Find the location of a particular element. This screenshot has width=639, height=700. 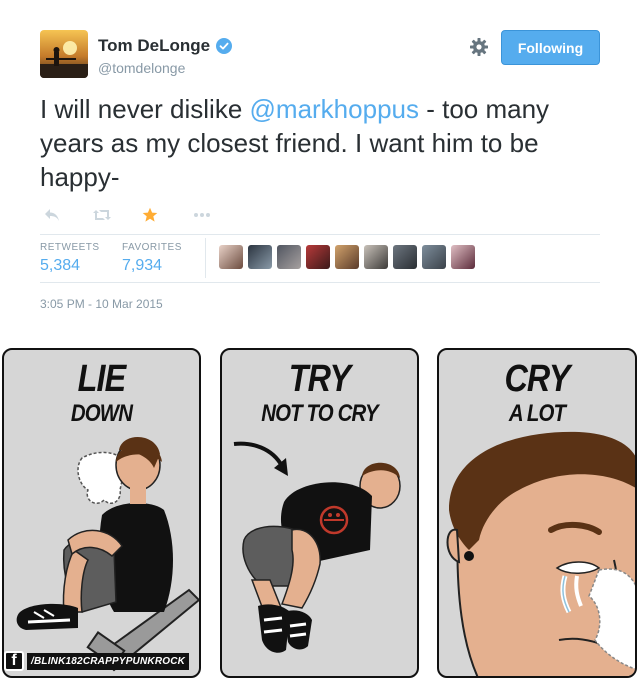

retweets-stat: RETWEETS 5,384 is located at coordinates (70, 258).